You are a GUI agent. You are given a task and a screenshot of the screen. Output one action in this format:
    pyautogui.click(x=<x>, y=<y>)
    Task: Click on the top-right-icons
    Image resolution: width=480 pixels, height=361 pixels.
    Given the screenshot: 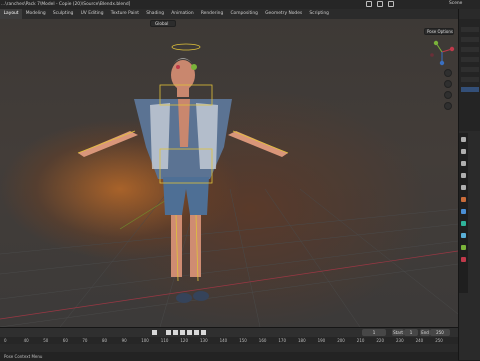 What is the action you would take?
    pyautogui.click(x=380, y=4)
    